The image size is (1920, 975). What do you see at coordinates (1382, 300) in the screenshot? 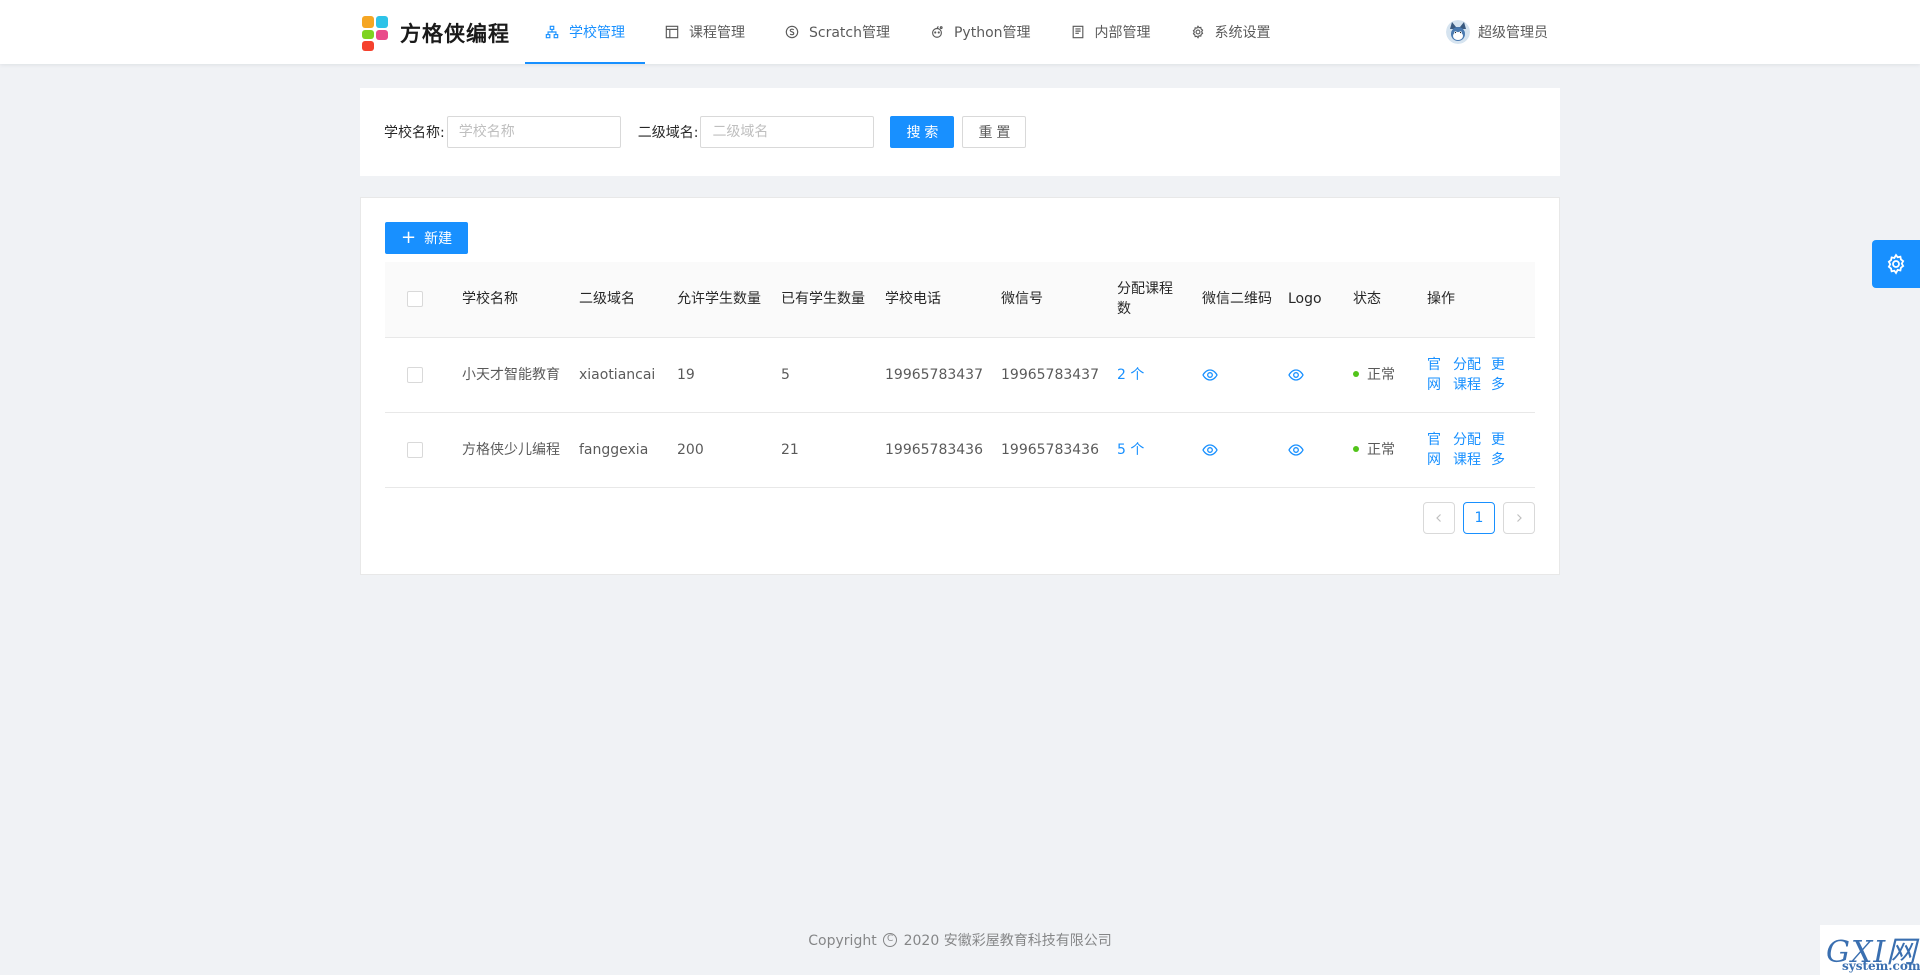
I see `col-status: 状态` at bounding box center [1382, 300].